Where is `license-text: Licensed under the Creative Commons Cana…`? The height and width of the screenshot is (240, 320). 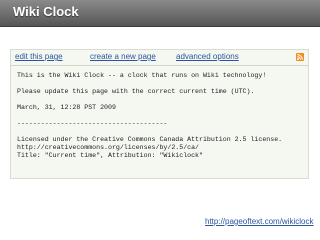 license-text: Licensed under the Creative Commons Cana… is located at coordinates (150, 139).